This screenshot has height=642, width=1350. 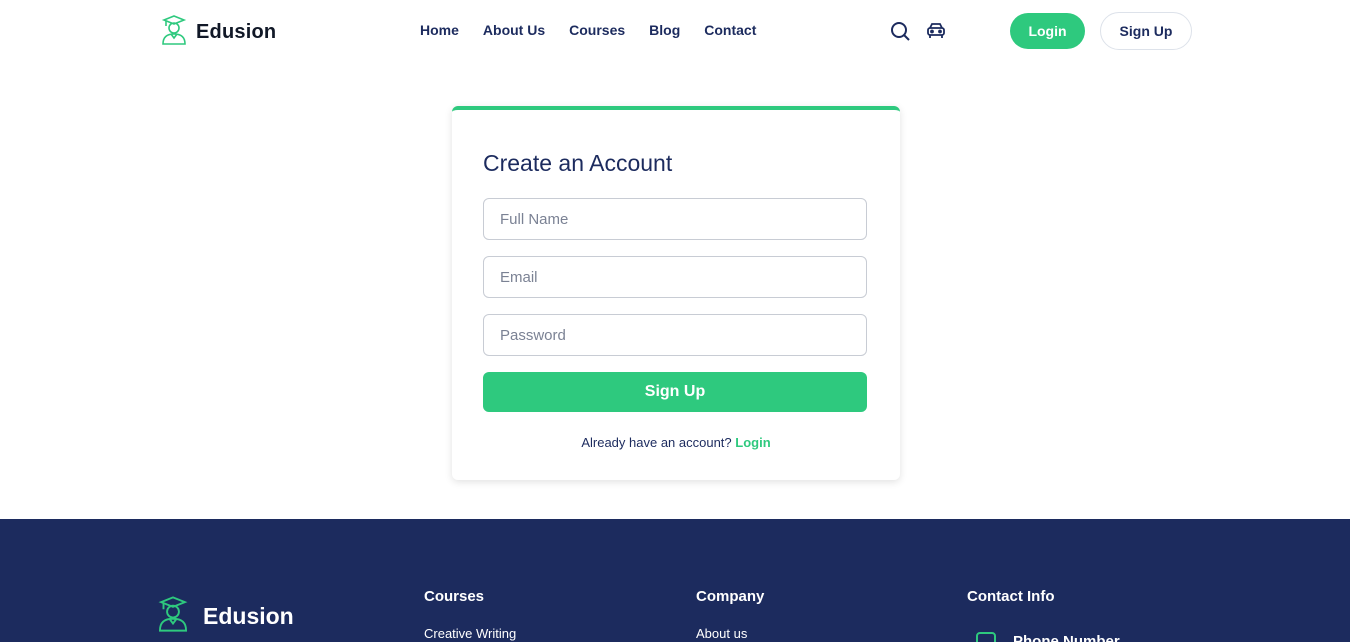 I want to click on main-nav: Home About Us Courses Blog Contact, so click(x=588, y=30).